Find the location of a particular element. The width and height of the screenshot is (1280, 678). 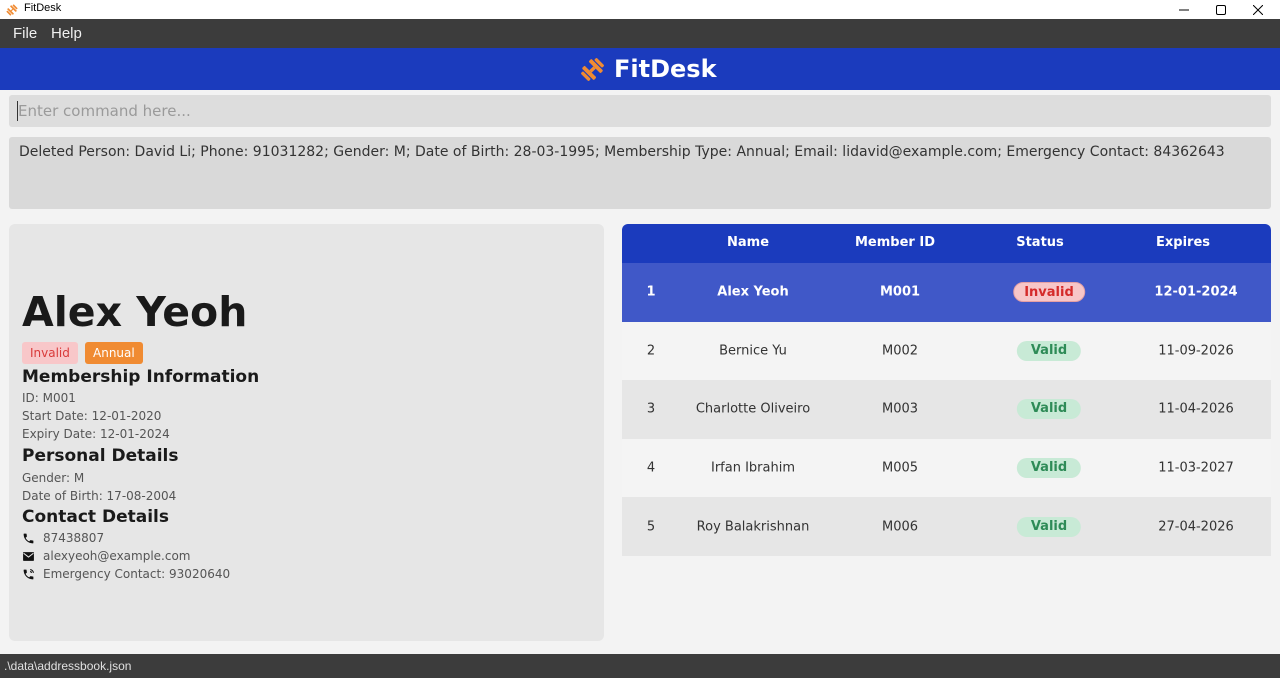

close-icon is located at coordinates (1258, 9).